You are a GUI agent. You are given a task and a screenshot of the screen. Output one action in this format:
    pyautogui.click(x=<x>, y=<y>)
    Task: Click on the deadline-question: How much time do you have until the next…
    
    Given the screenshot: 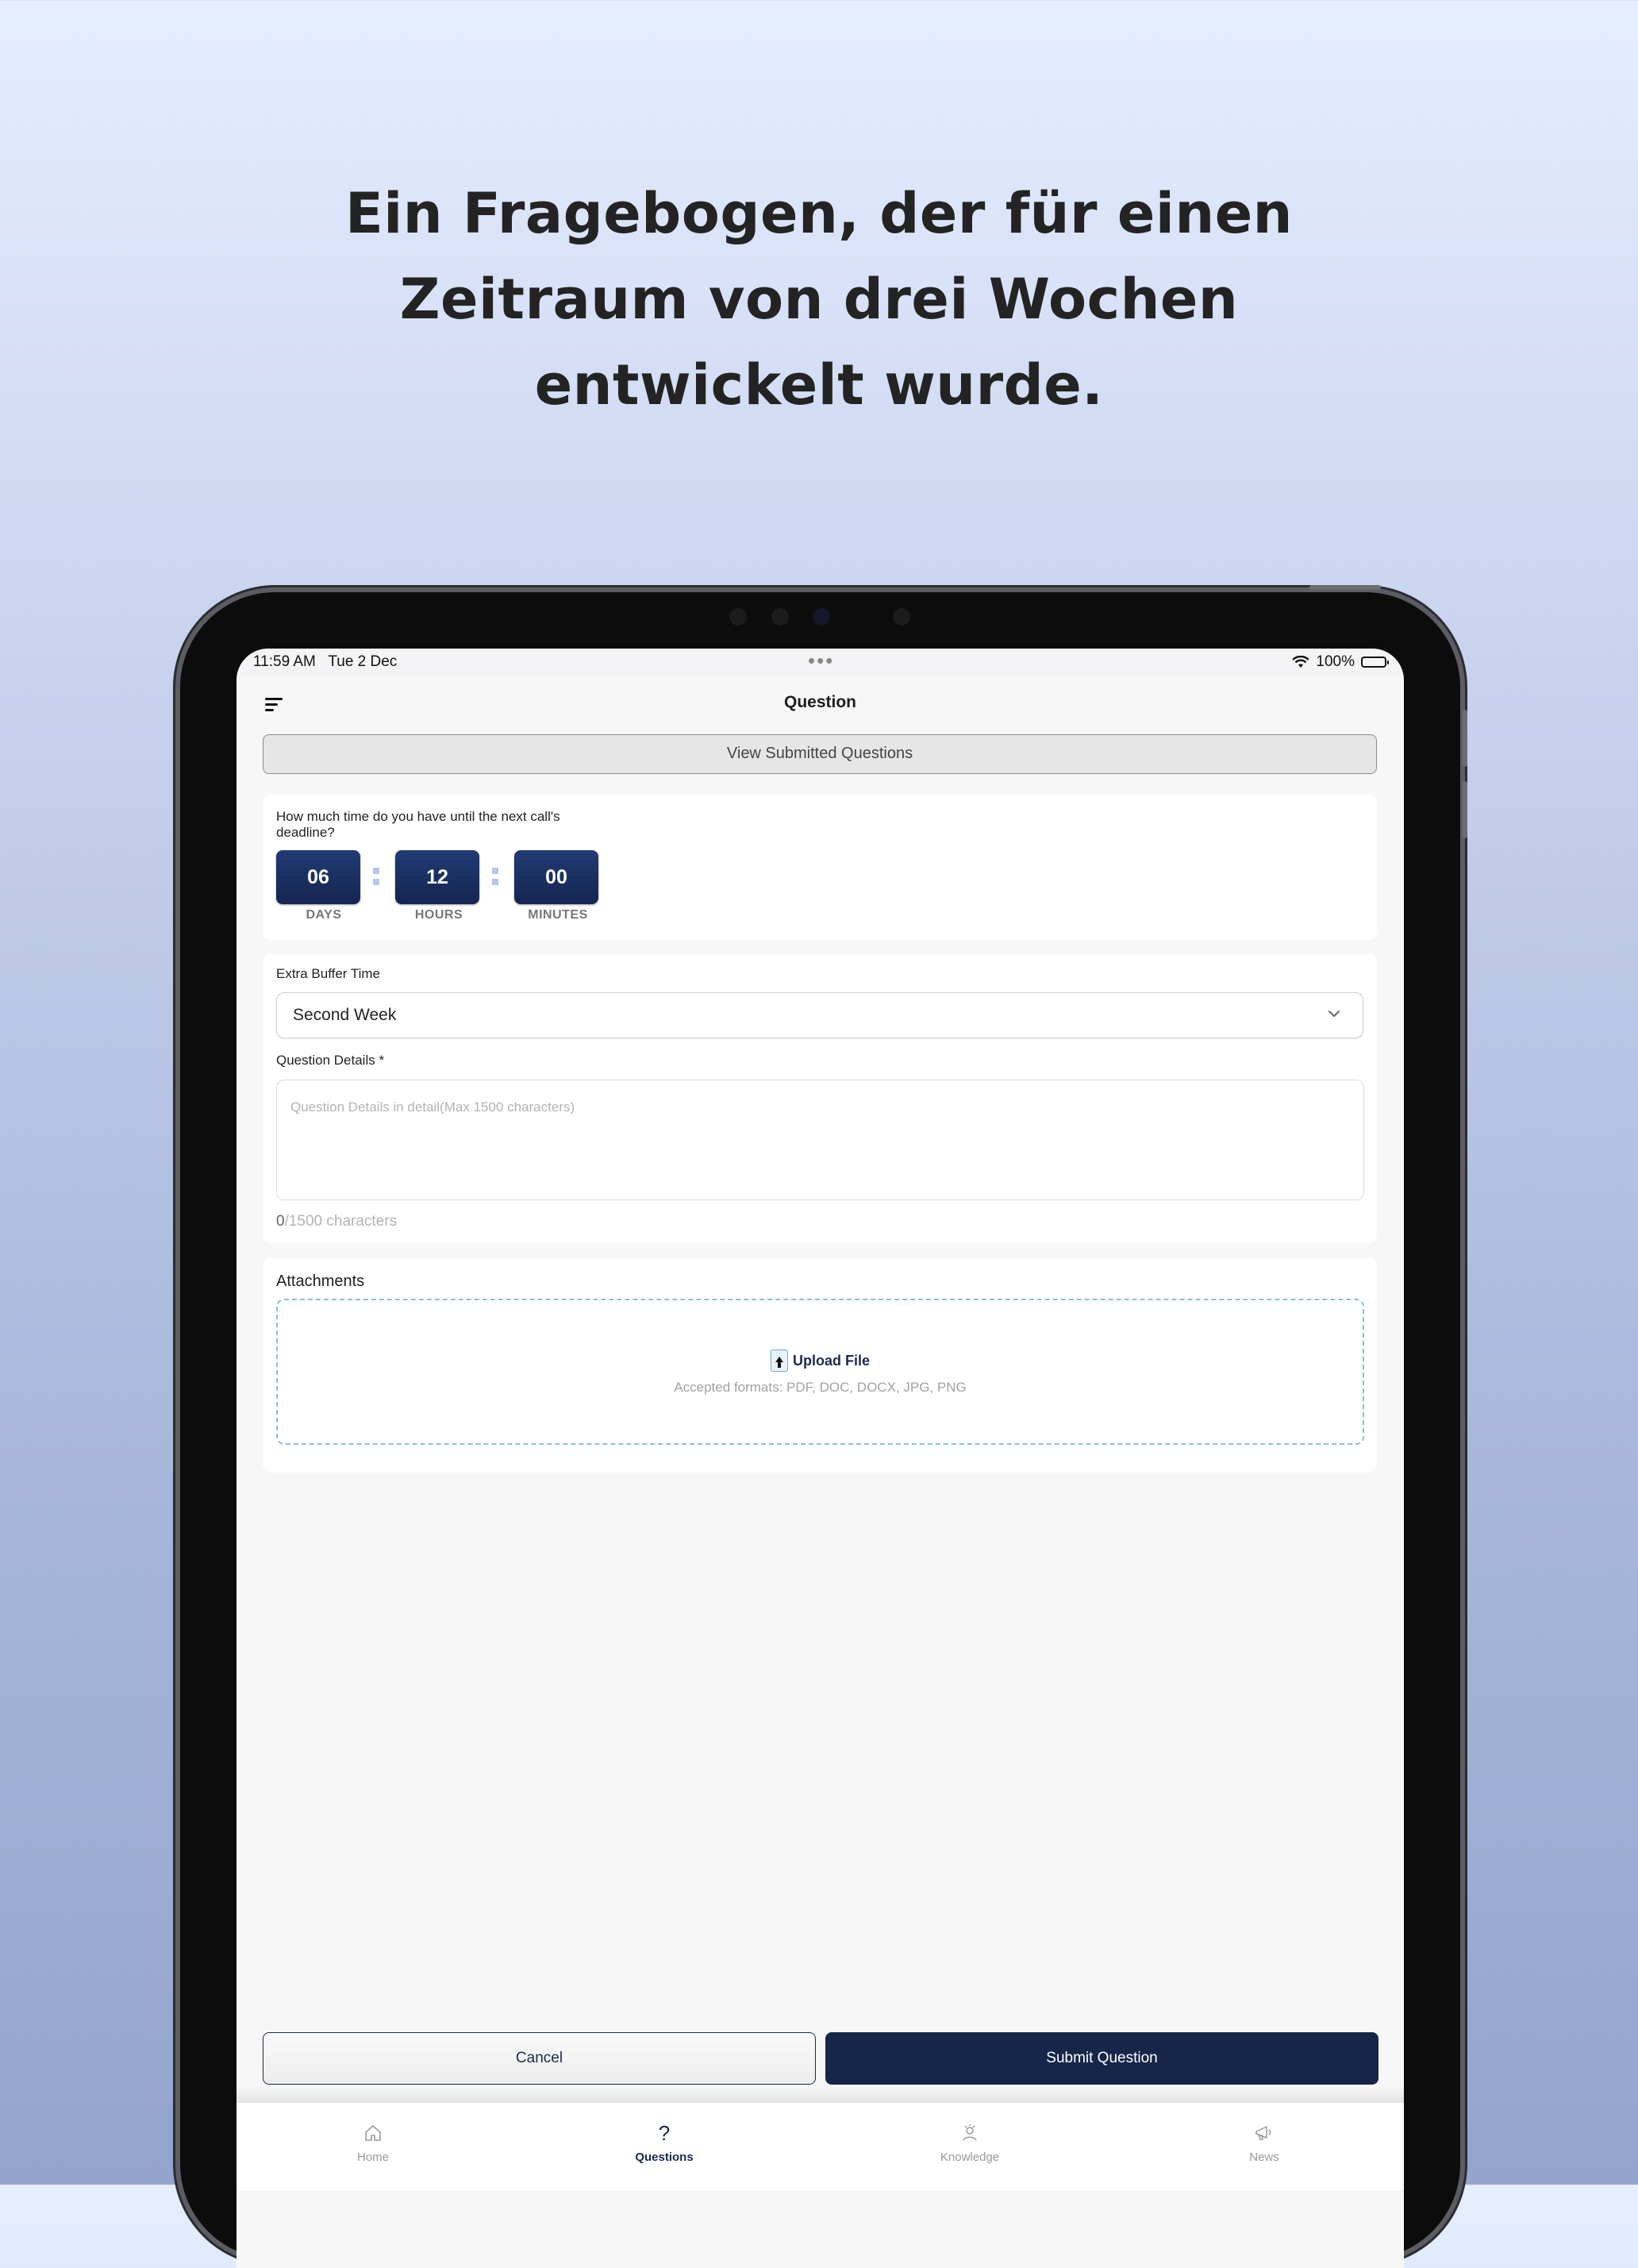 What is the action you would take?
    pyautogui.click(x=418, y=824)
    